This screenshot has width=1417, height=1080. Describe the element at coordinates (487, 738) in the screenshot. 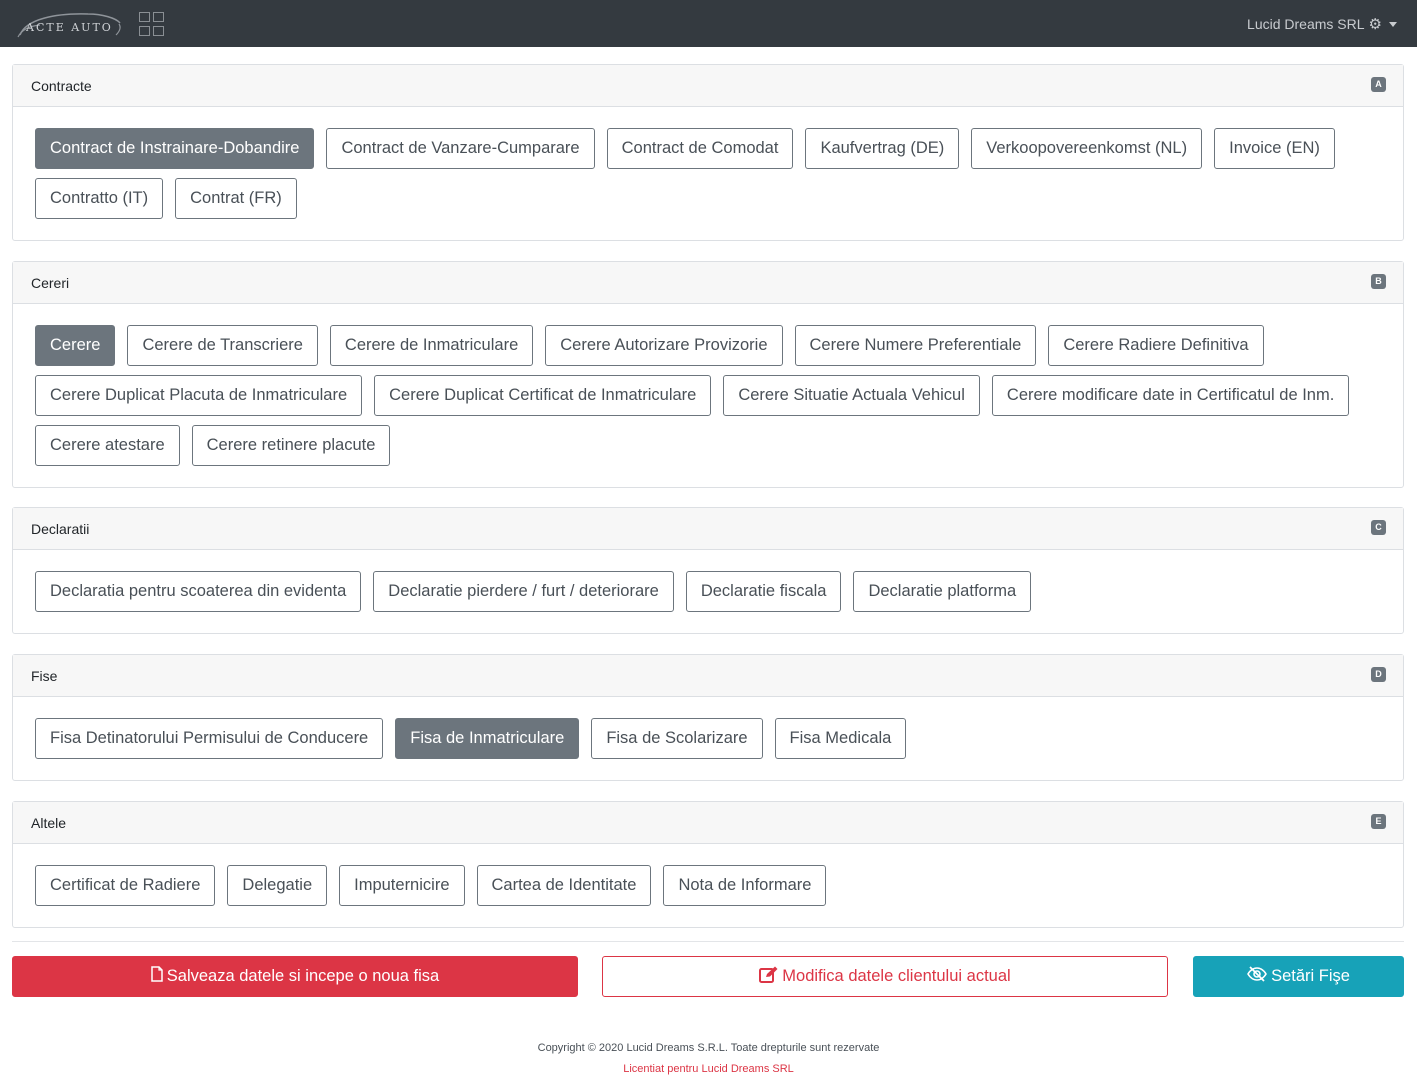

I see `document-type-button: Fisa de Inmatriculare` at that location.